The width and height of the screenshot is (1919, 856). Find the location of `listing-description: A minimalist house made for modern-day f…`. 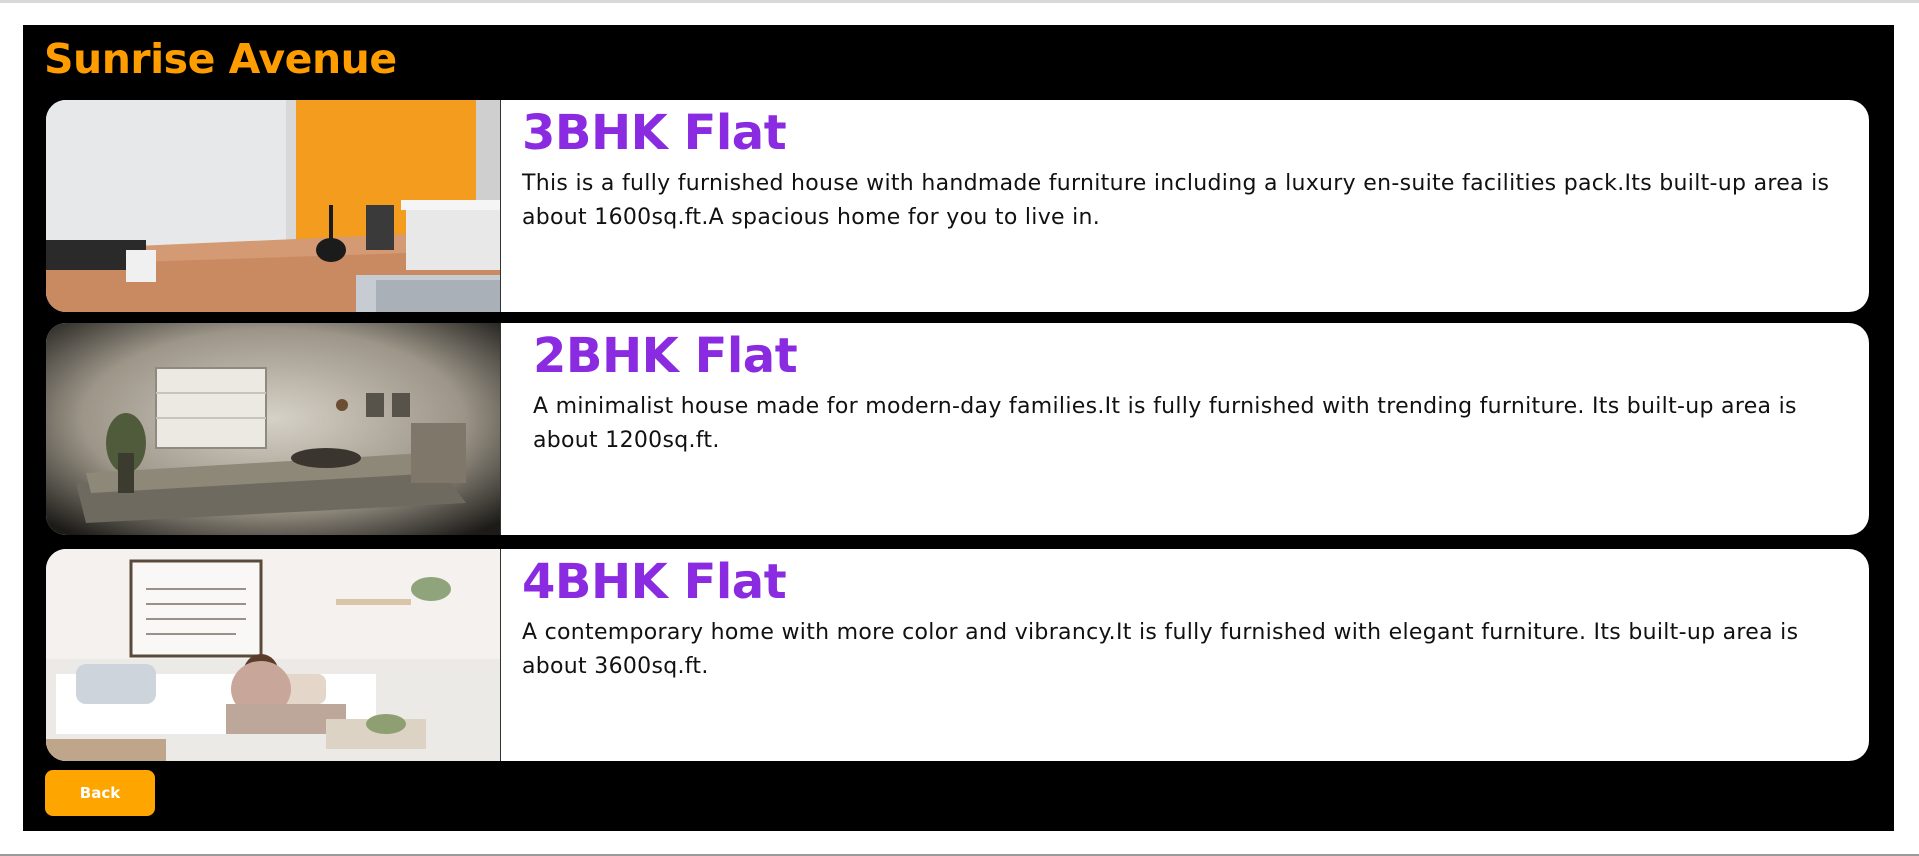

listing-description: A minimalist house made for modern-day f… is located at coordinates (1165, 423).